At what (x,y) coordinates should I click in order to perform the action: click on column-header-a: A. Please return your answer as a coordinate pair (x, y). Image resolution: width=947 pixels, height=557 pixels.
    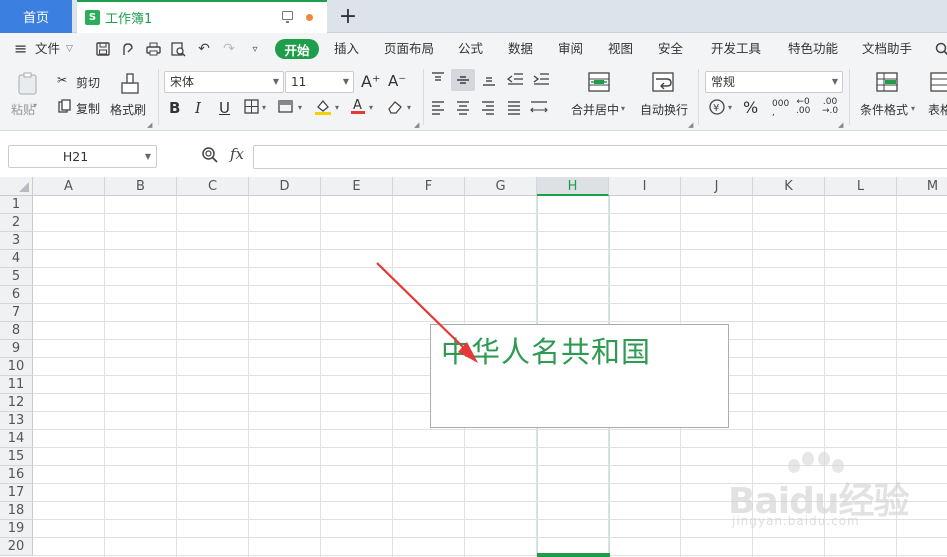
    Looking at the image, I should click on (69, 186).